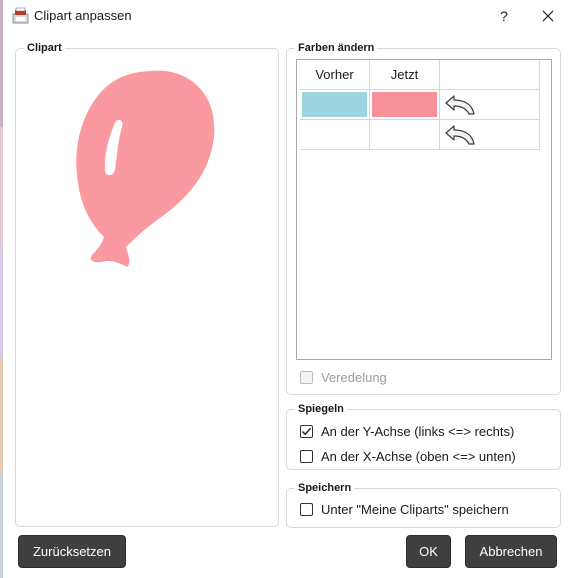 The height and width of the screenshot is (578, 569). Describe the element at coordinates (548, 16) in the screenshot. I see `close-icon` at that location.